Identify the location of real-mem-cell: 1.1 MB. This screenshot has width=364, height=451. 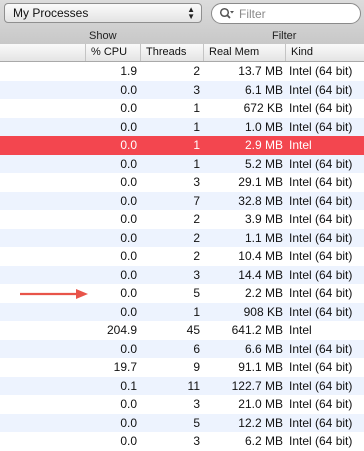
(263, 237).